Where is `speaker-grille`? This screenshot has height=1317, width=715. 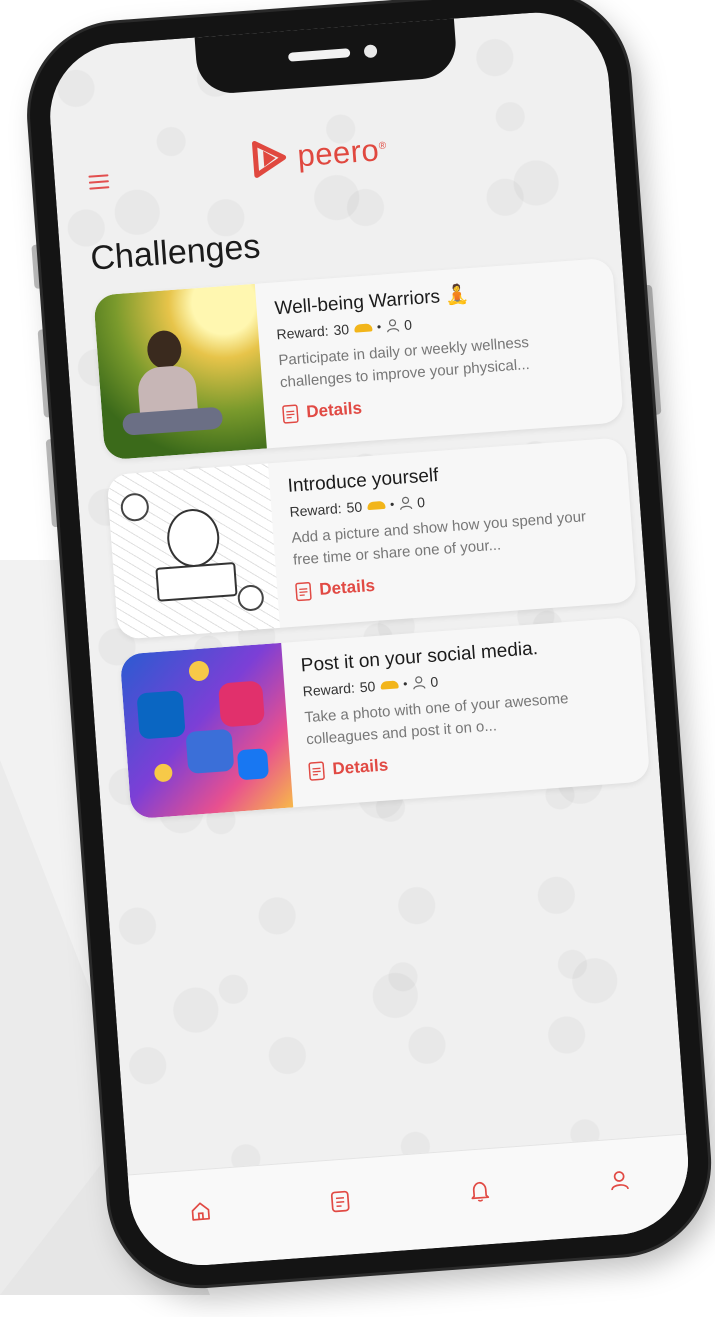
speaker-grille is located at coordinates (319, 55).